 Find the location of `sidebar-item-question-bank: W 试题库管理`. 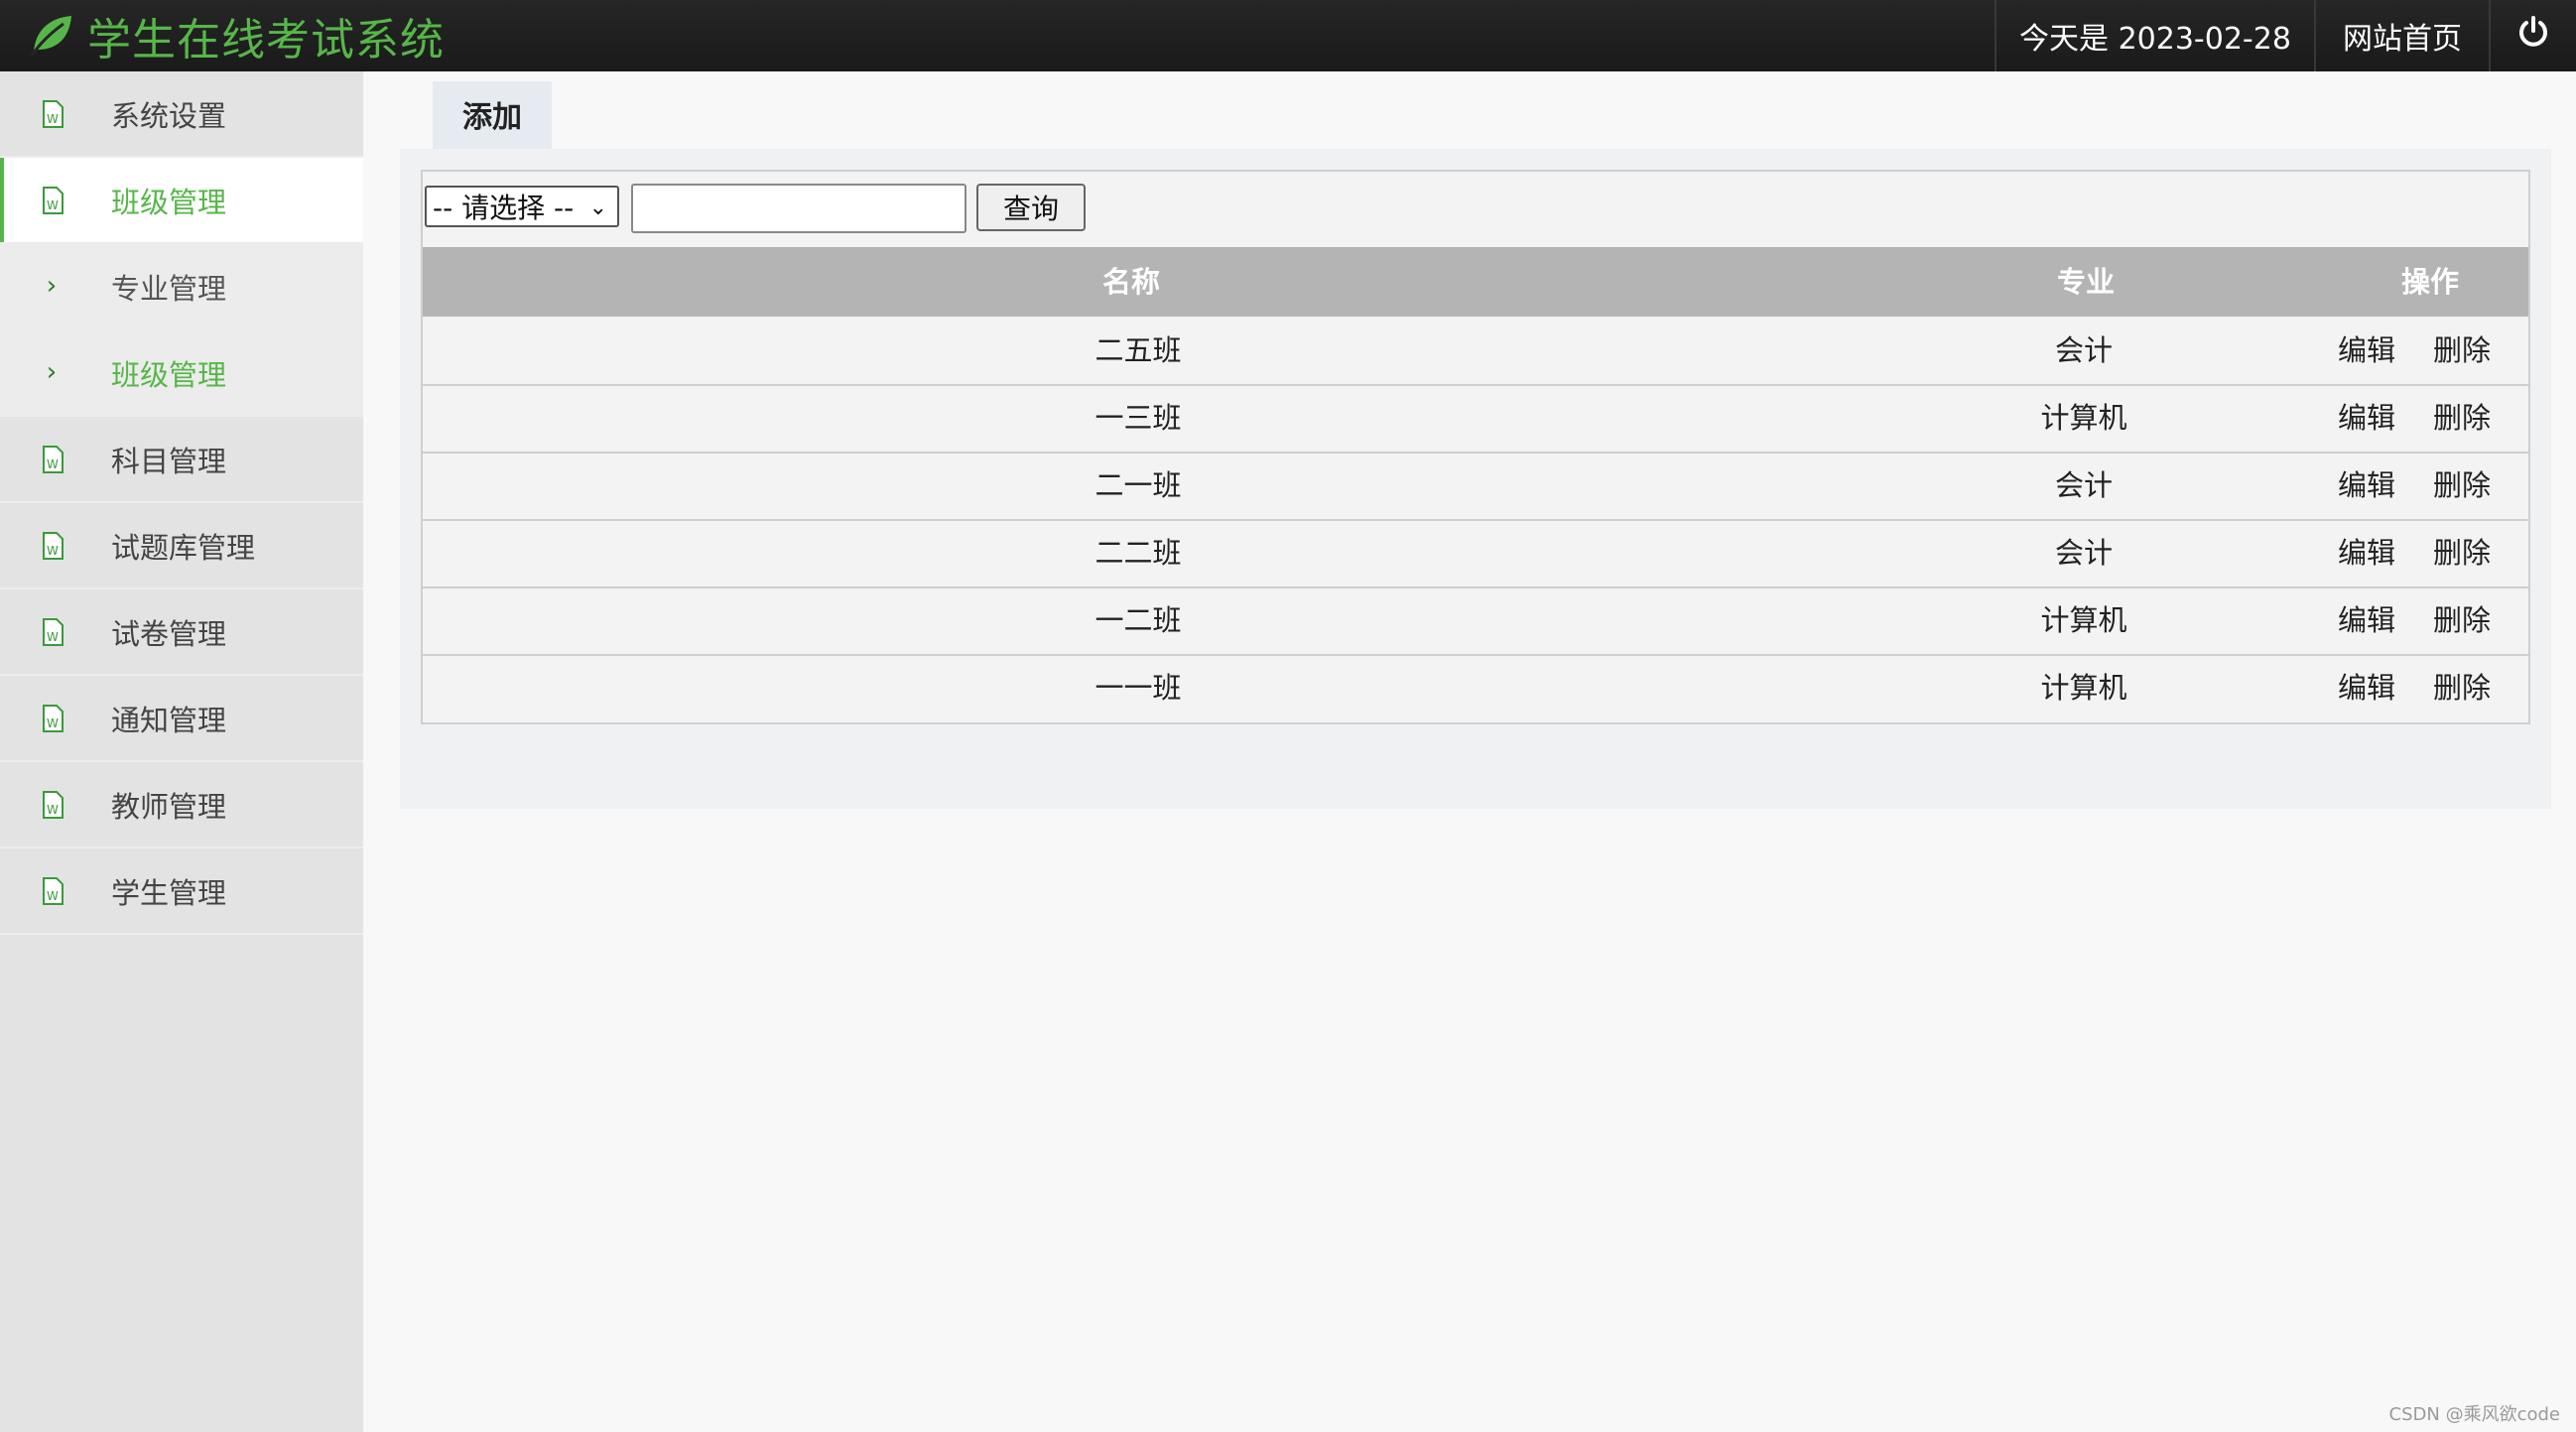

sidebar-item-question-bank: W 试题库管理 is located at coordinates (182, 546).